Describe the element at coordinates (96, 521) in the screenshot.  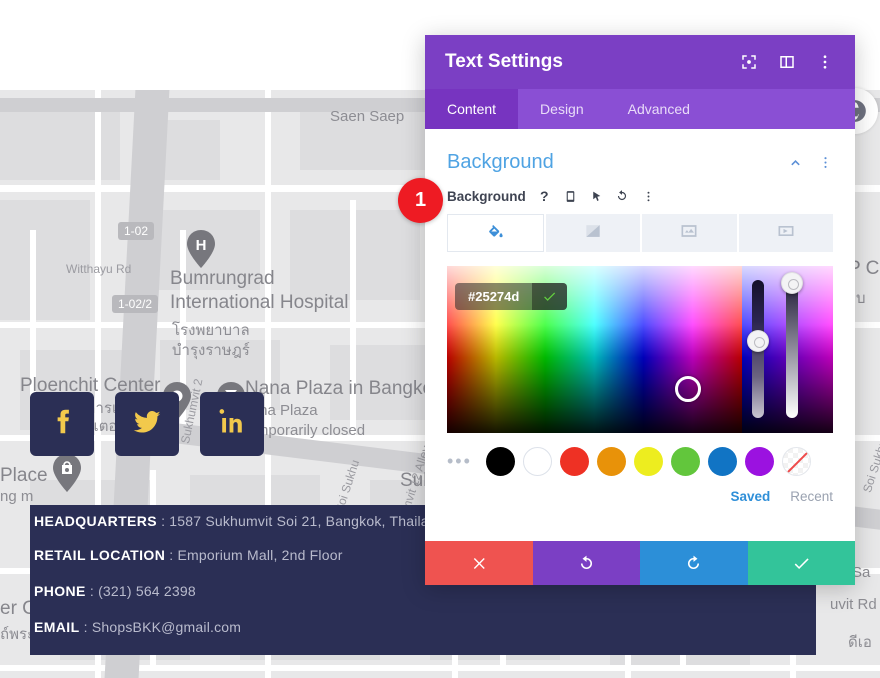
I see `contact-label: HEADQUARTERS` at that location.